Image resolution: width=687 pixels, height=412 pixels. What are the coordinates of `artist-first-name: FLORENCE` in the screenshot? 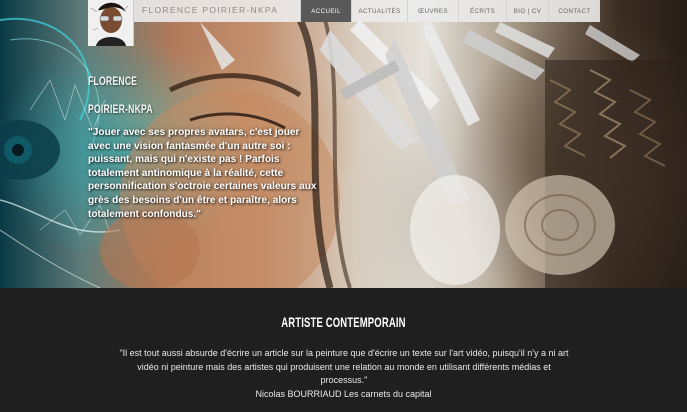 It's located at (113, 81).